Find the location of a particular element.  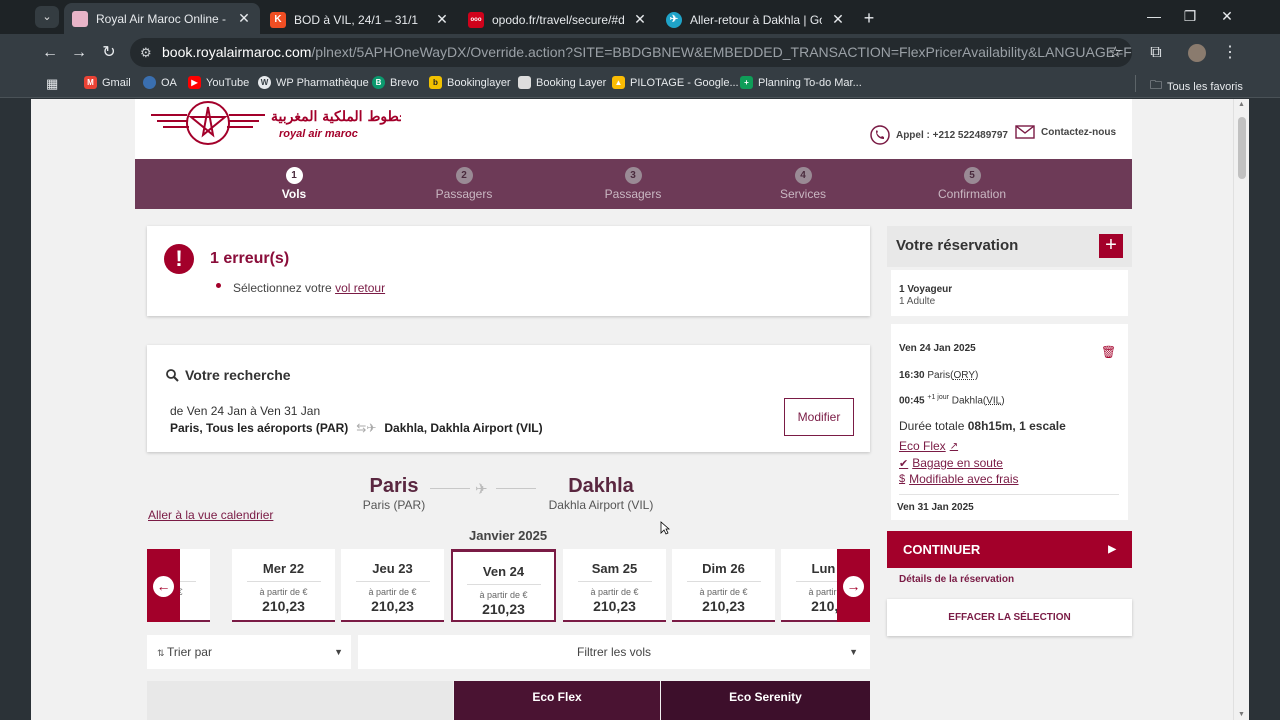

scroll-down-icon: ▼ is located at coordinates (1241, 714).